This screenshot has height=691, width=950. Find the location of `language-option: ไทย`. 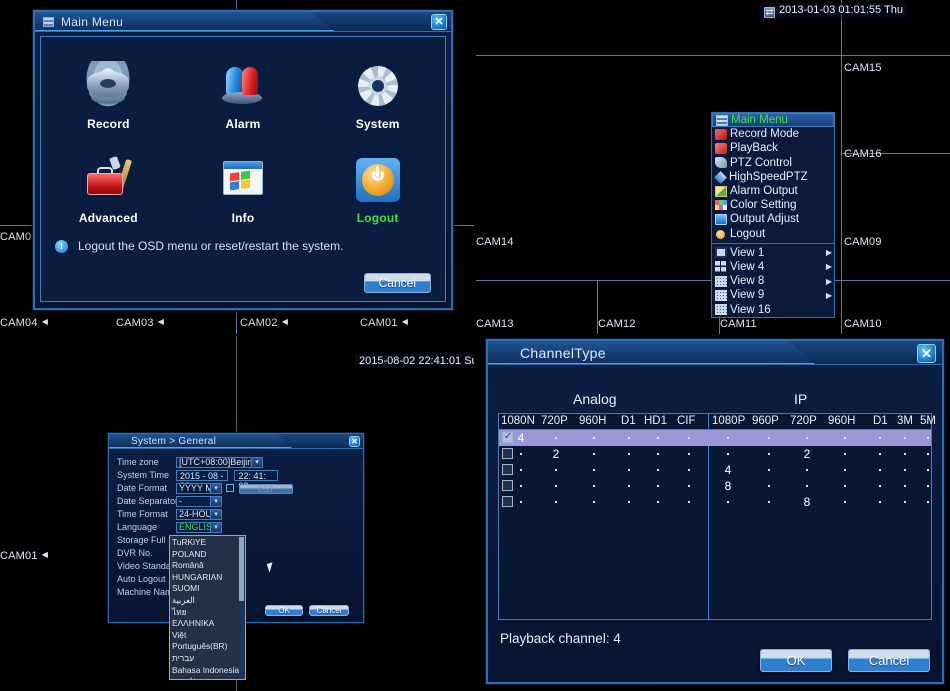

language-option: ไทย is located at coordinates (207, 613).